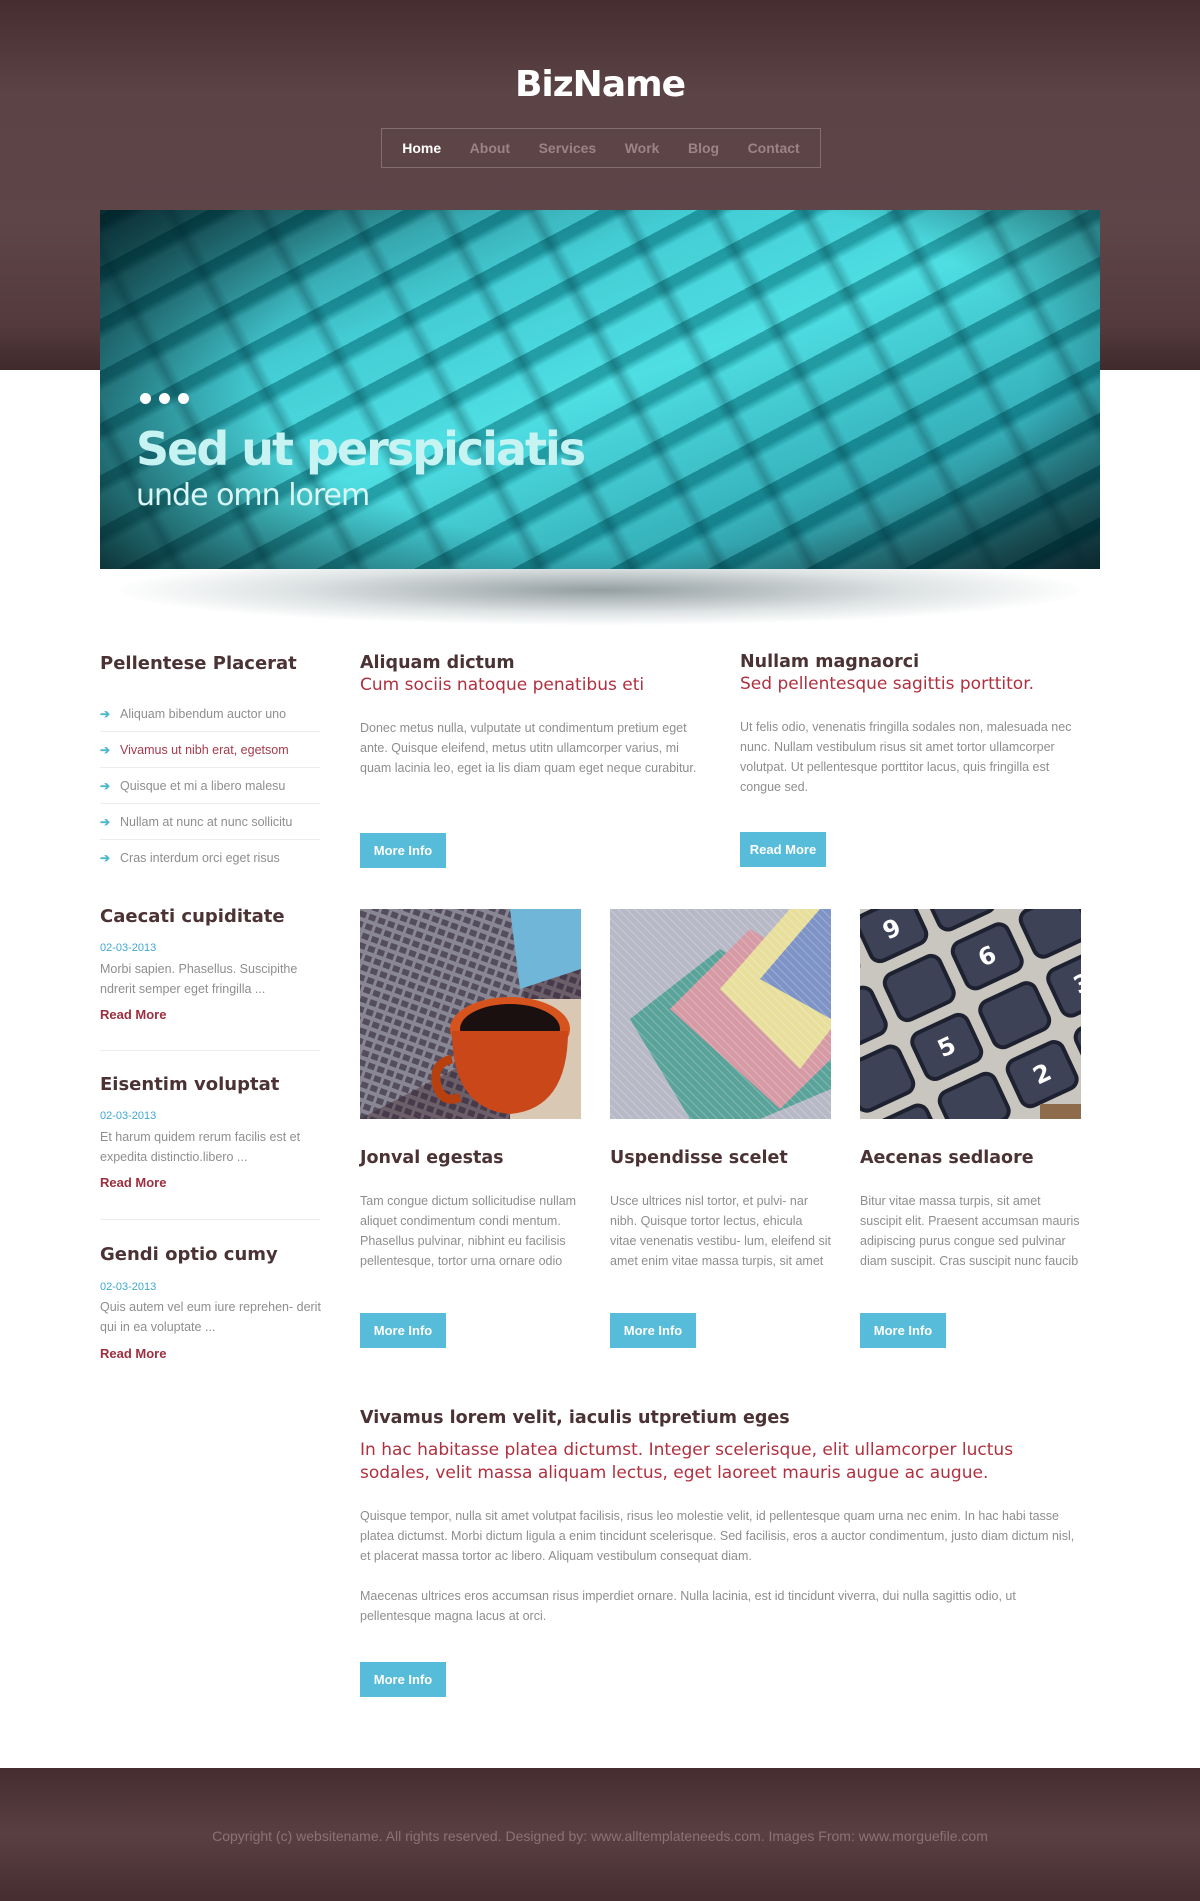  Describe the element at coordinates (421, 148) in the screenshot. I see `nav-home: Home` at that location.